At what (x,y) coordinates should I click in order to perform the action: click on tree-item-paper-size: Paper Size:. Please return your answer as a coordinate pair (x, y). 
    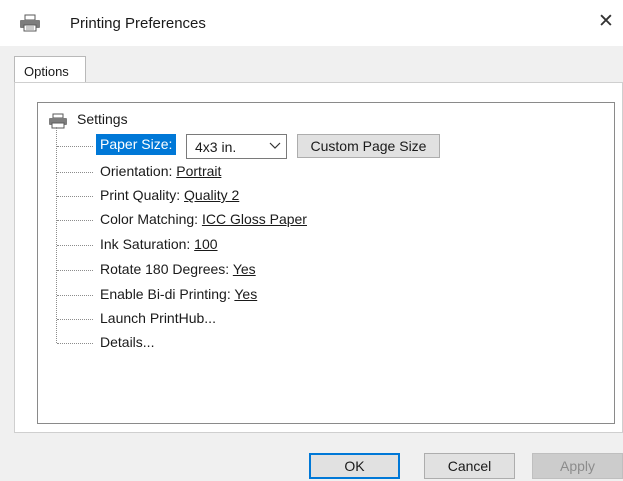
    Looking at the image, I should click on (136, 144).